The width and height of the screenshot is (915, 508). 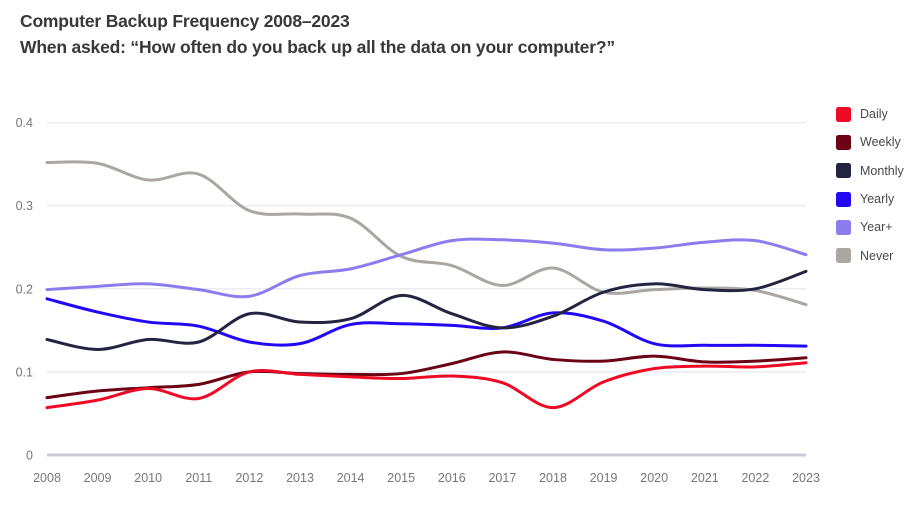 I want to click on x-axis-tick-label: 2009, so click(x=98, y=478).